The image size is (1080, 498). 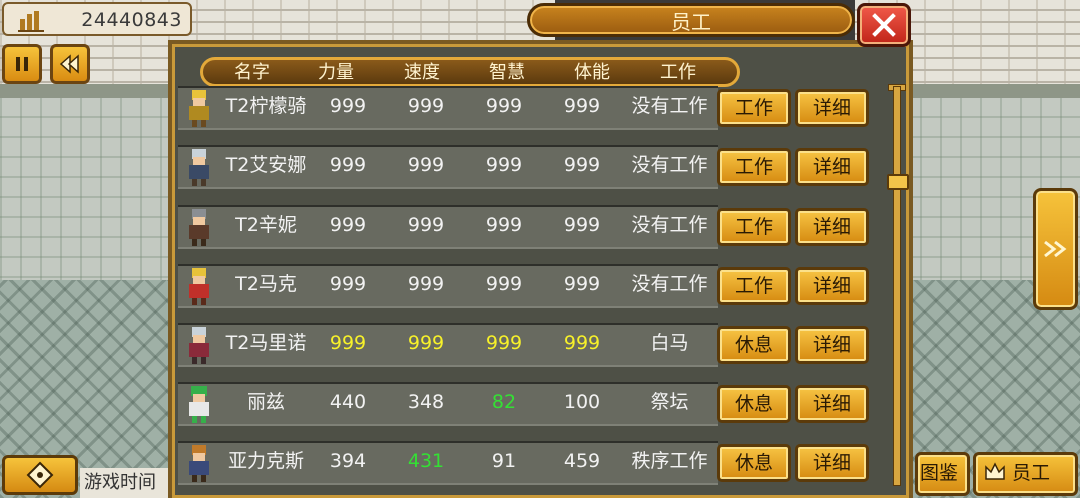 I want to click on pause-button, so click(x=22, y=64).